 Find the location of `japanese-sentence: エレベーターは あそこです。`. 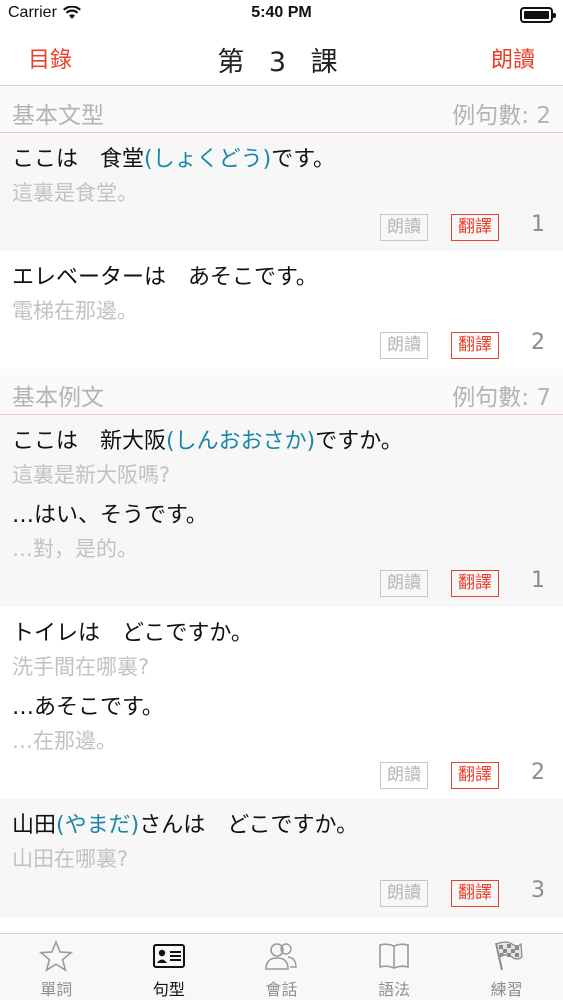

japanese-sentence: エレベーターは あそこです。 is located at coordinates (281, 278).